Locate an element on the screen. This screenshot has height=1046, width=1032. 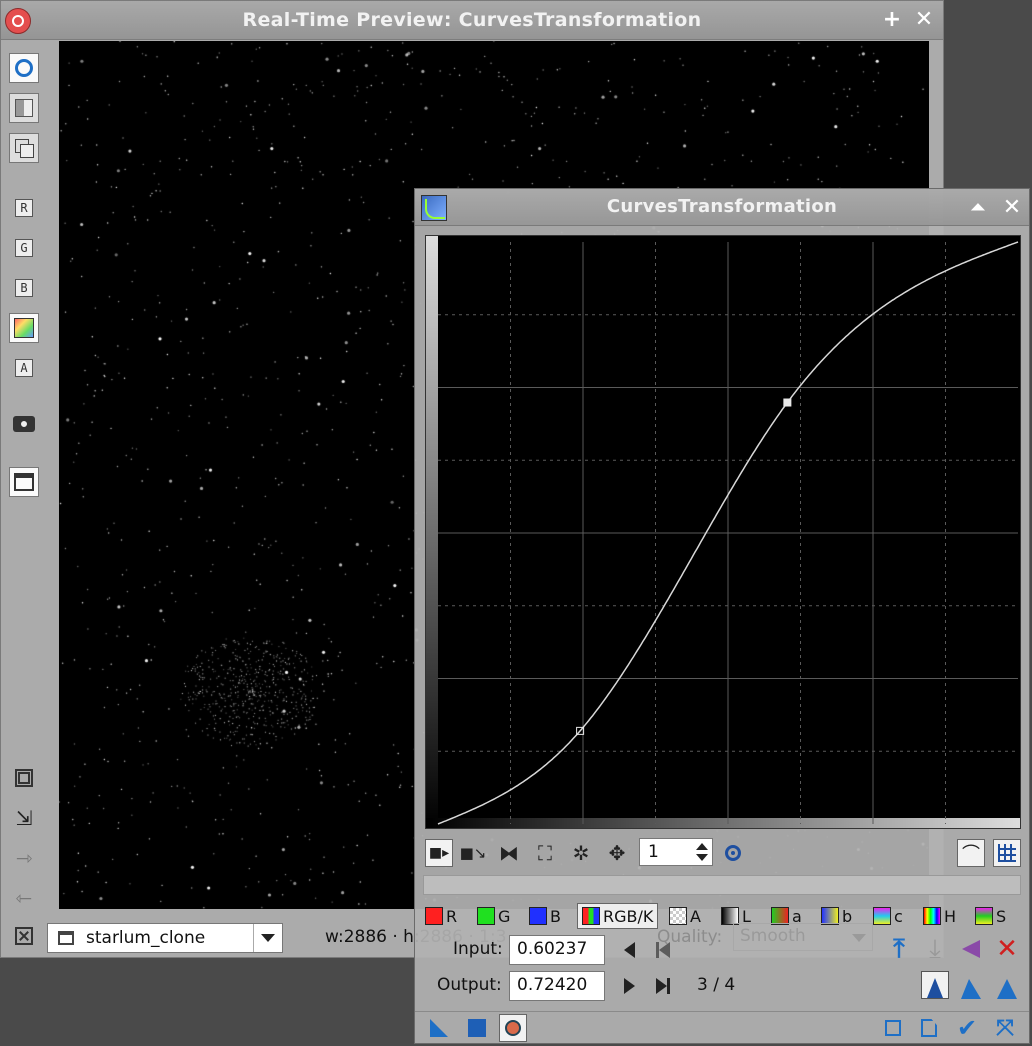
channel-rgb-button is located at coordinates (24, 328).